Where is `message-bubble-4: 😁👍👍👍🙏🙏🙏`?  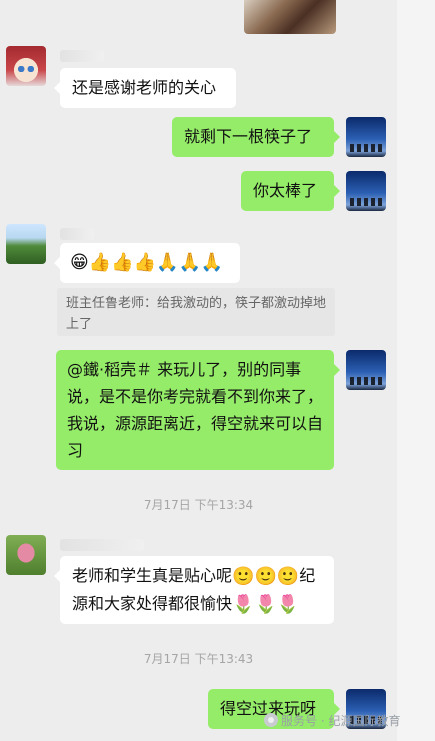
message-bubble-4: 😁👍👍👍🙏🙏🙏 is located at coordinates (147, 263).